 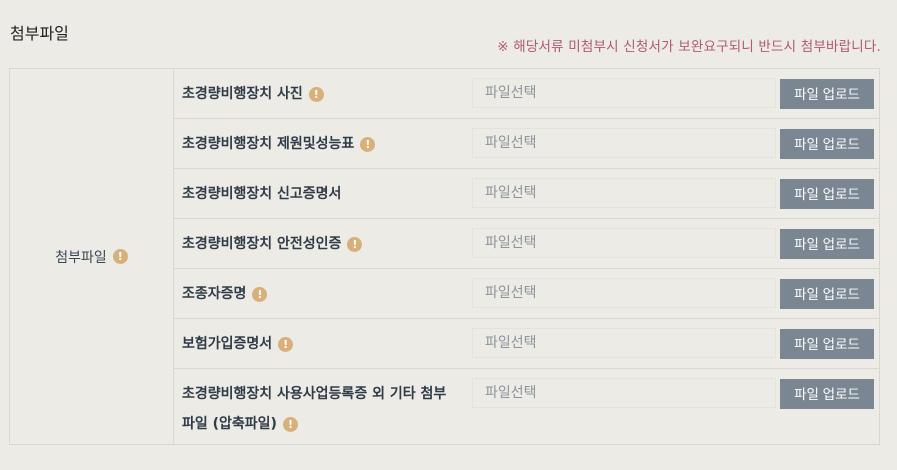 I want to click on attachment-label: 초경량비행장치 신고증명서, so click(x=262, y=194).